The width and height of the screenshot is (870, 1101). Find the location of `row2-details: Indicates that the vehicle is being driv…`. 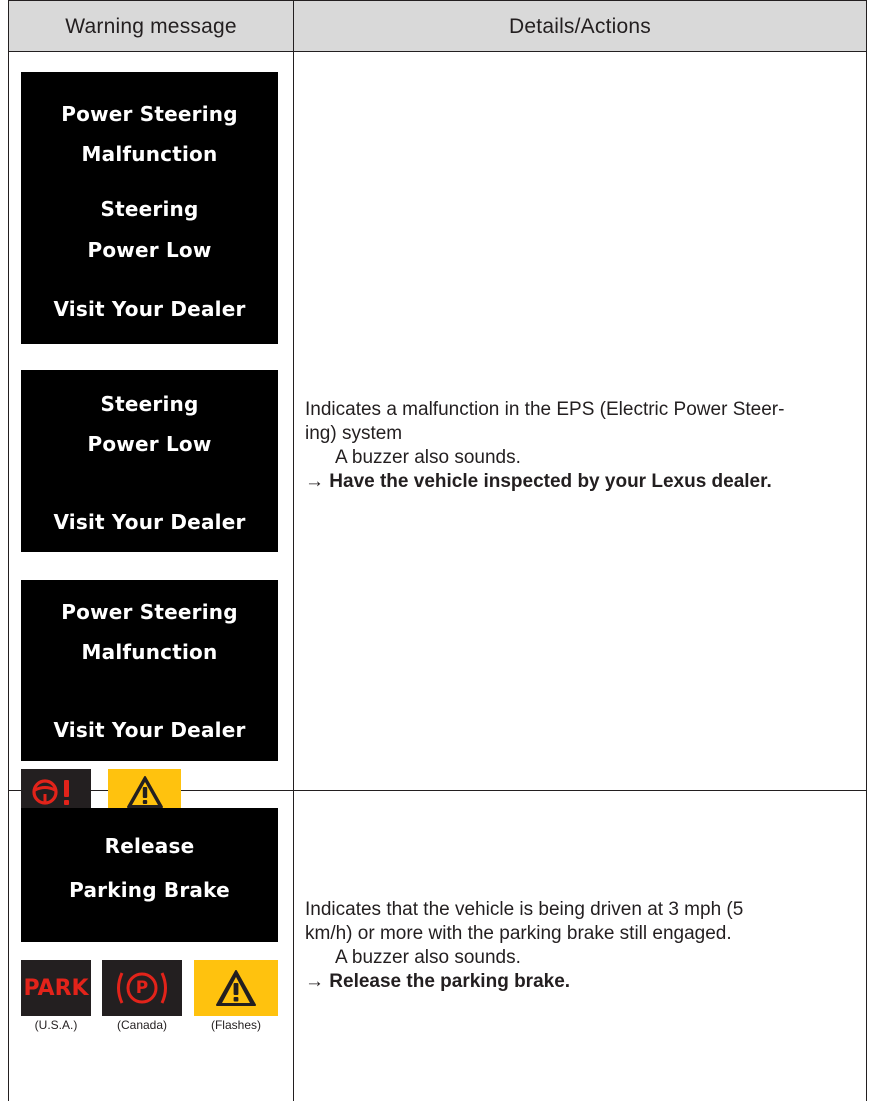

row2-details: Indicates that the vehicle is being driv… is located at coordinates (582, 946).